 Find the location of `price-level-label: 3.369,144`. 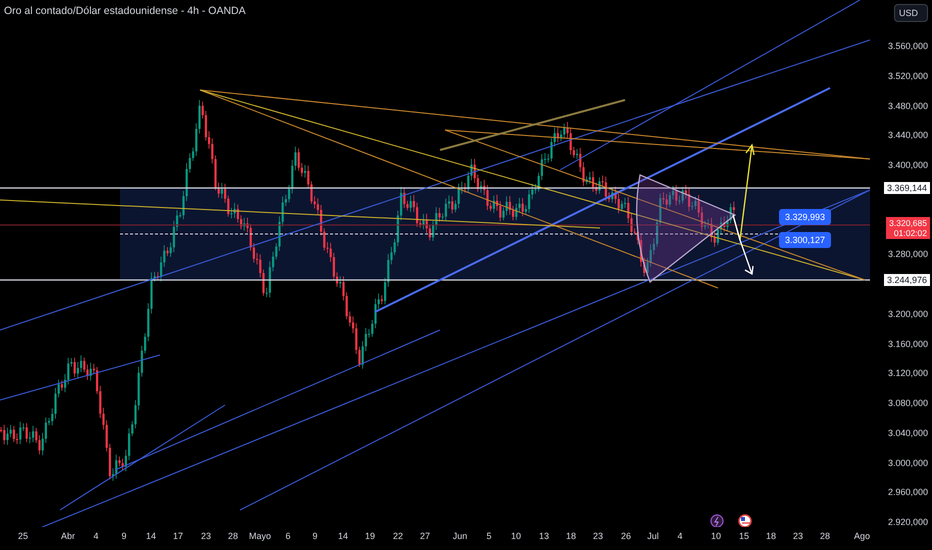

price-level-label: 3.369,144 is located at coordinates (907, 188).